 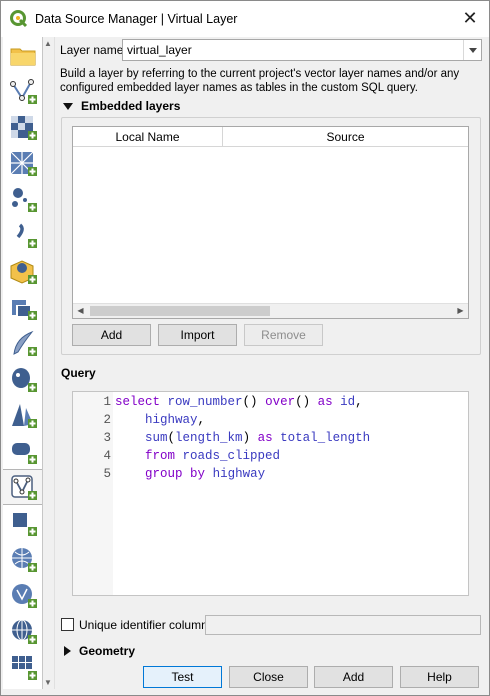 I want to click on sidebar-item-spatialite, so click(x=22, y=307).